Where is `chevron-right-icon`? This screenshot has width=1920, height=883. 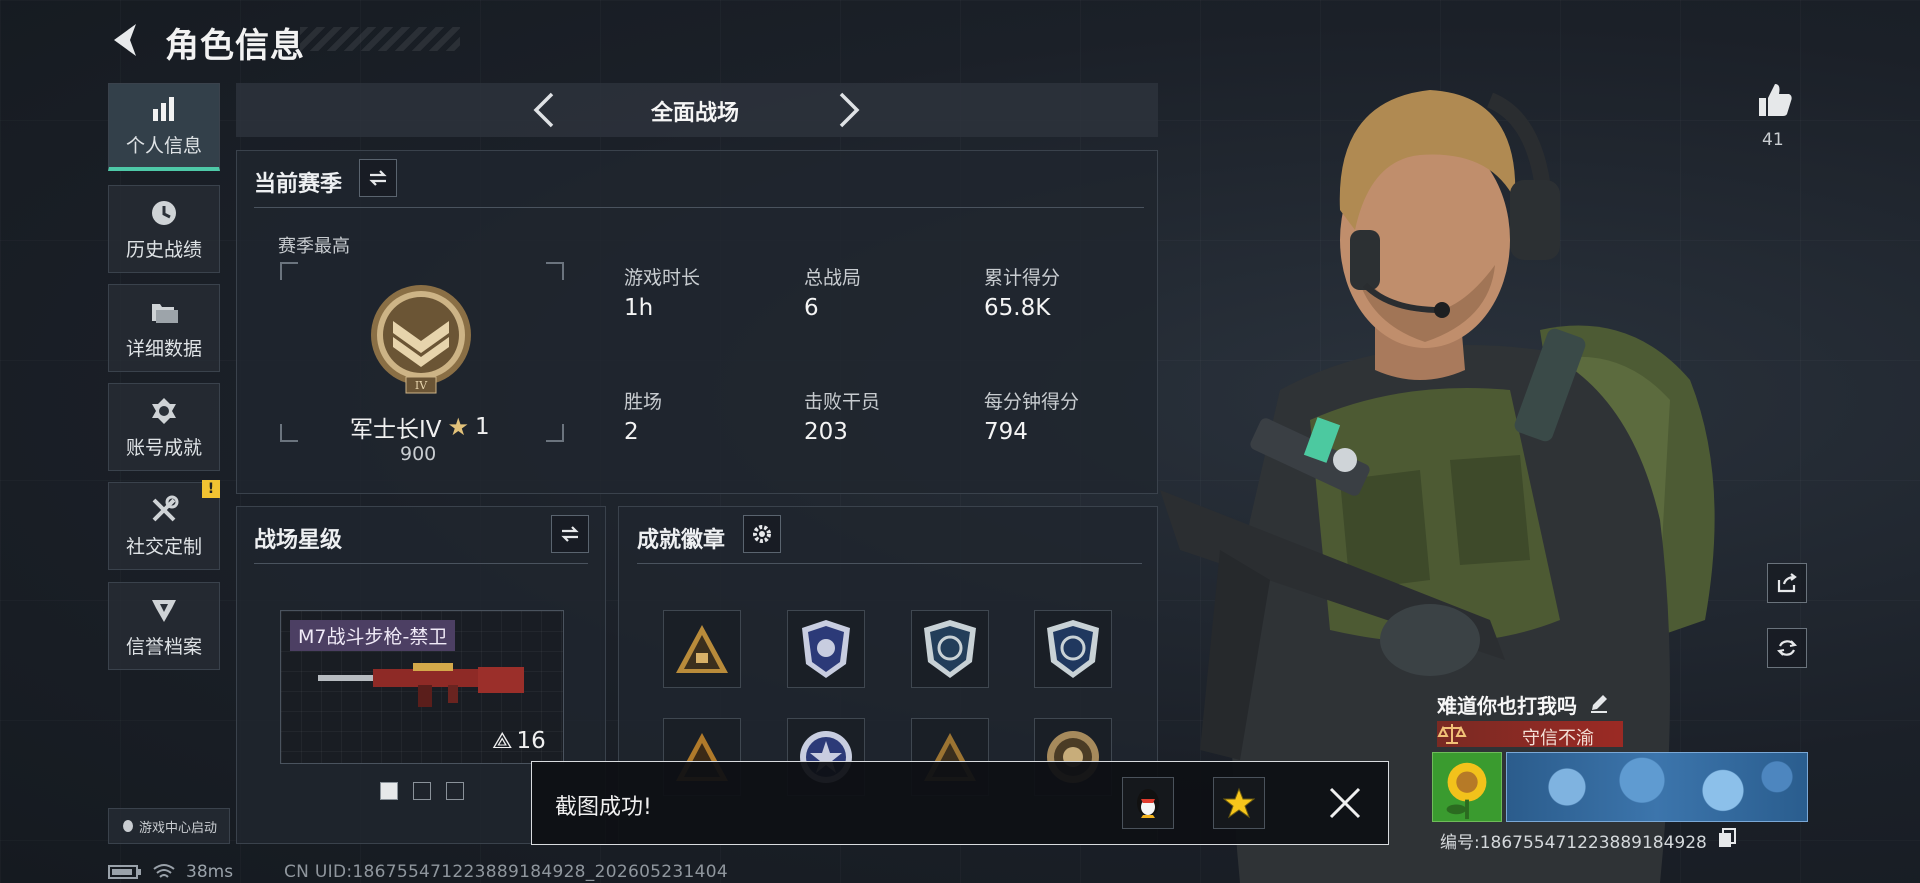
chevron-right-icon is located at coordinates (849, 110).